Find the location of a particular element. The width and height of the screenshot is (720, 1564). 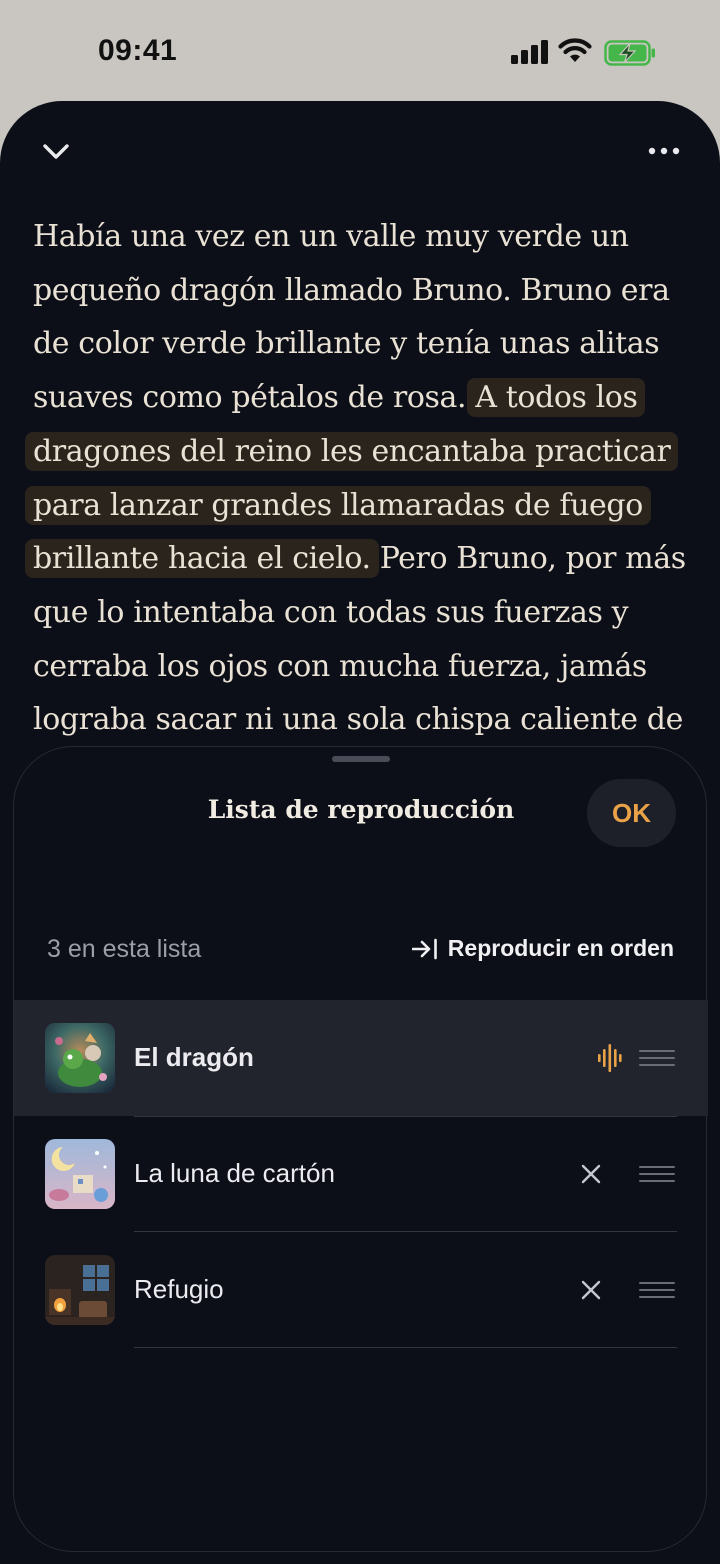

sheet-grab-handle is located at coordinates (361, 759).